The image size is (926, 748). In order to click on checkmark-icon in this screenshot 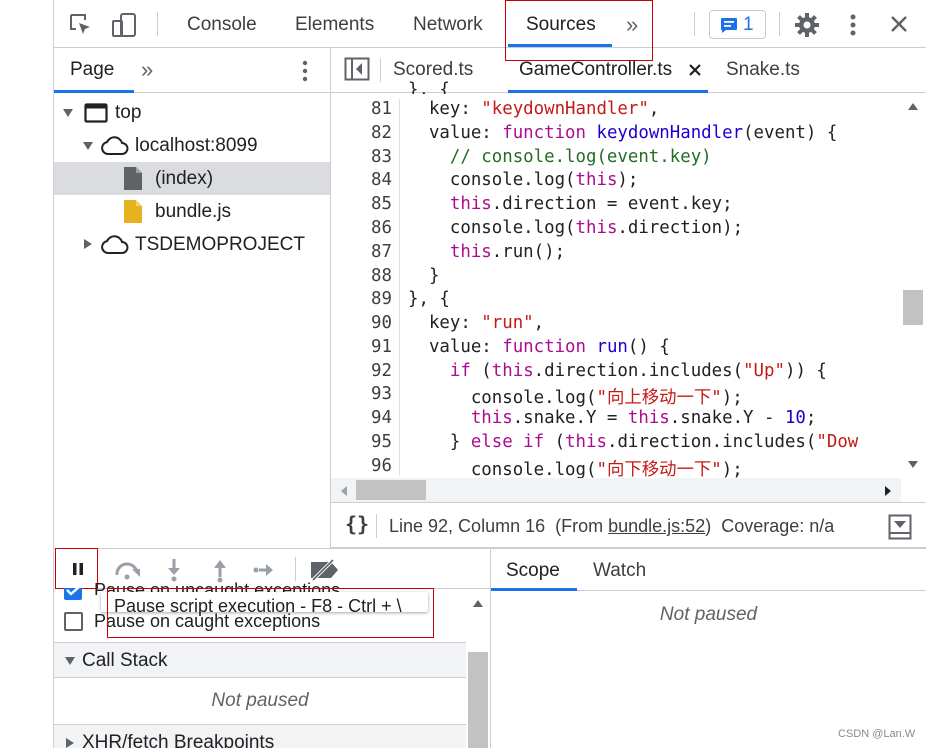, I will do `click(73, 592)`.